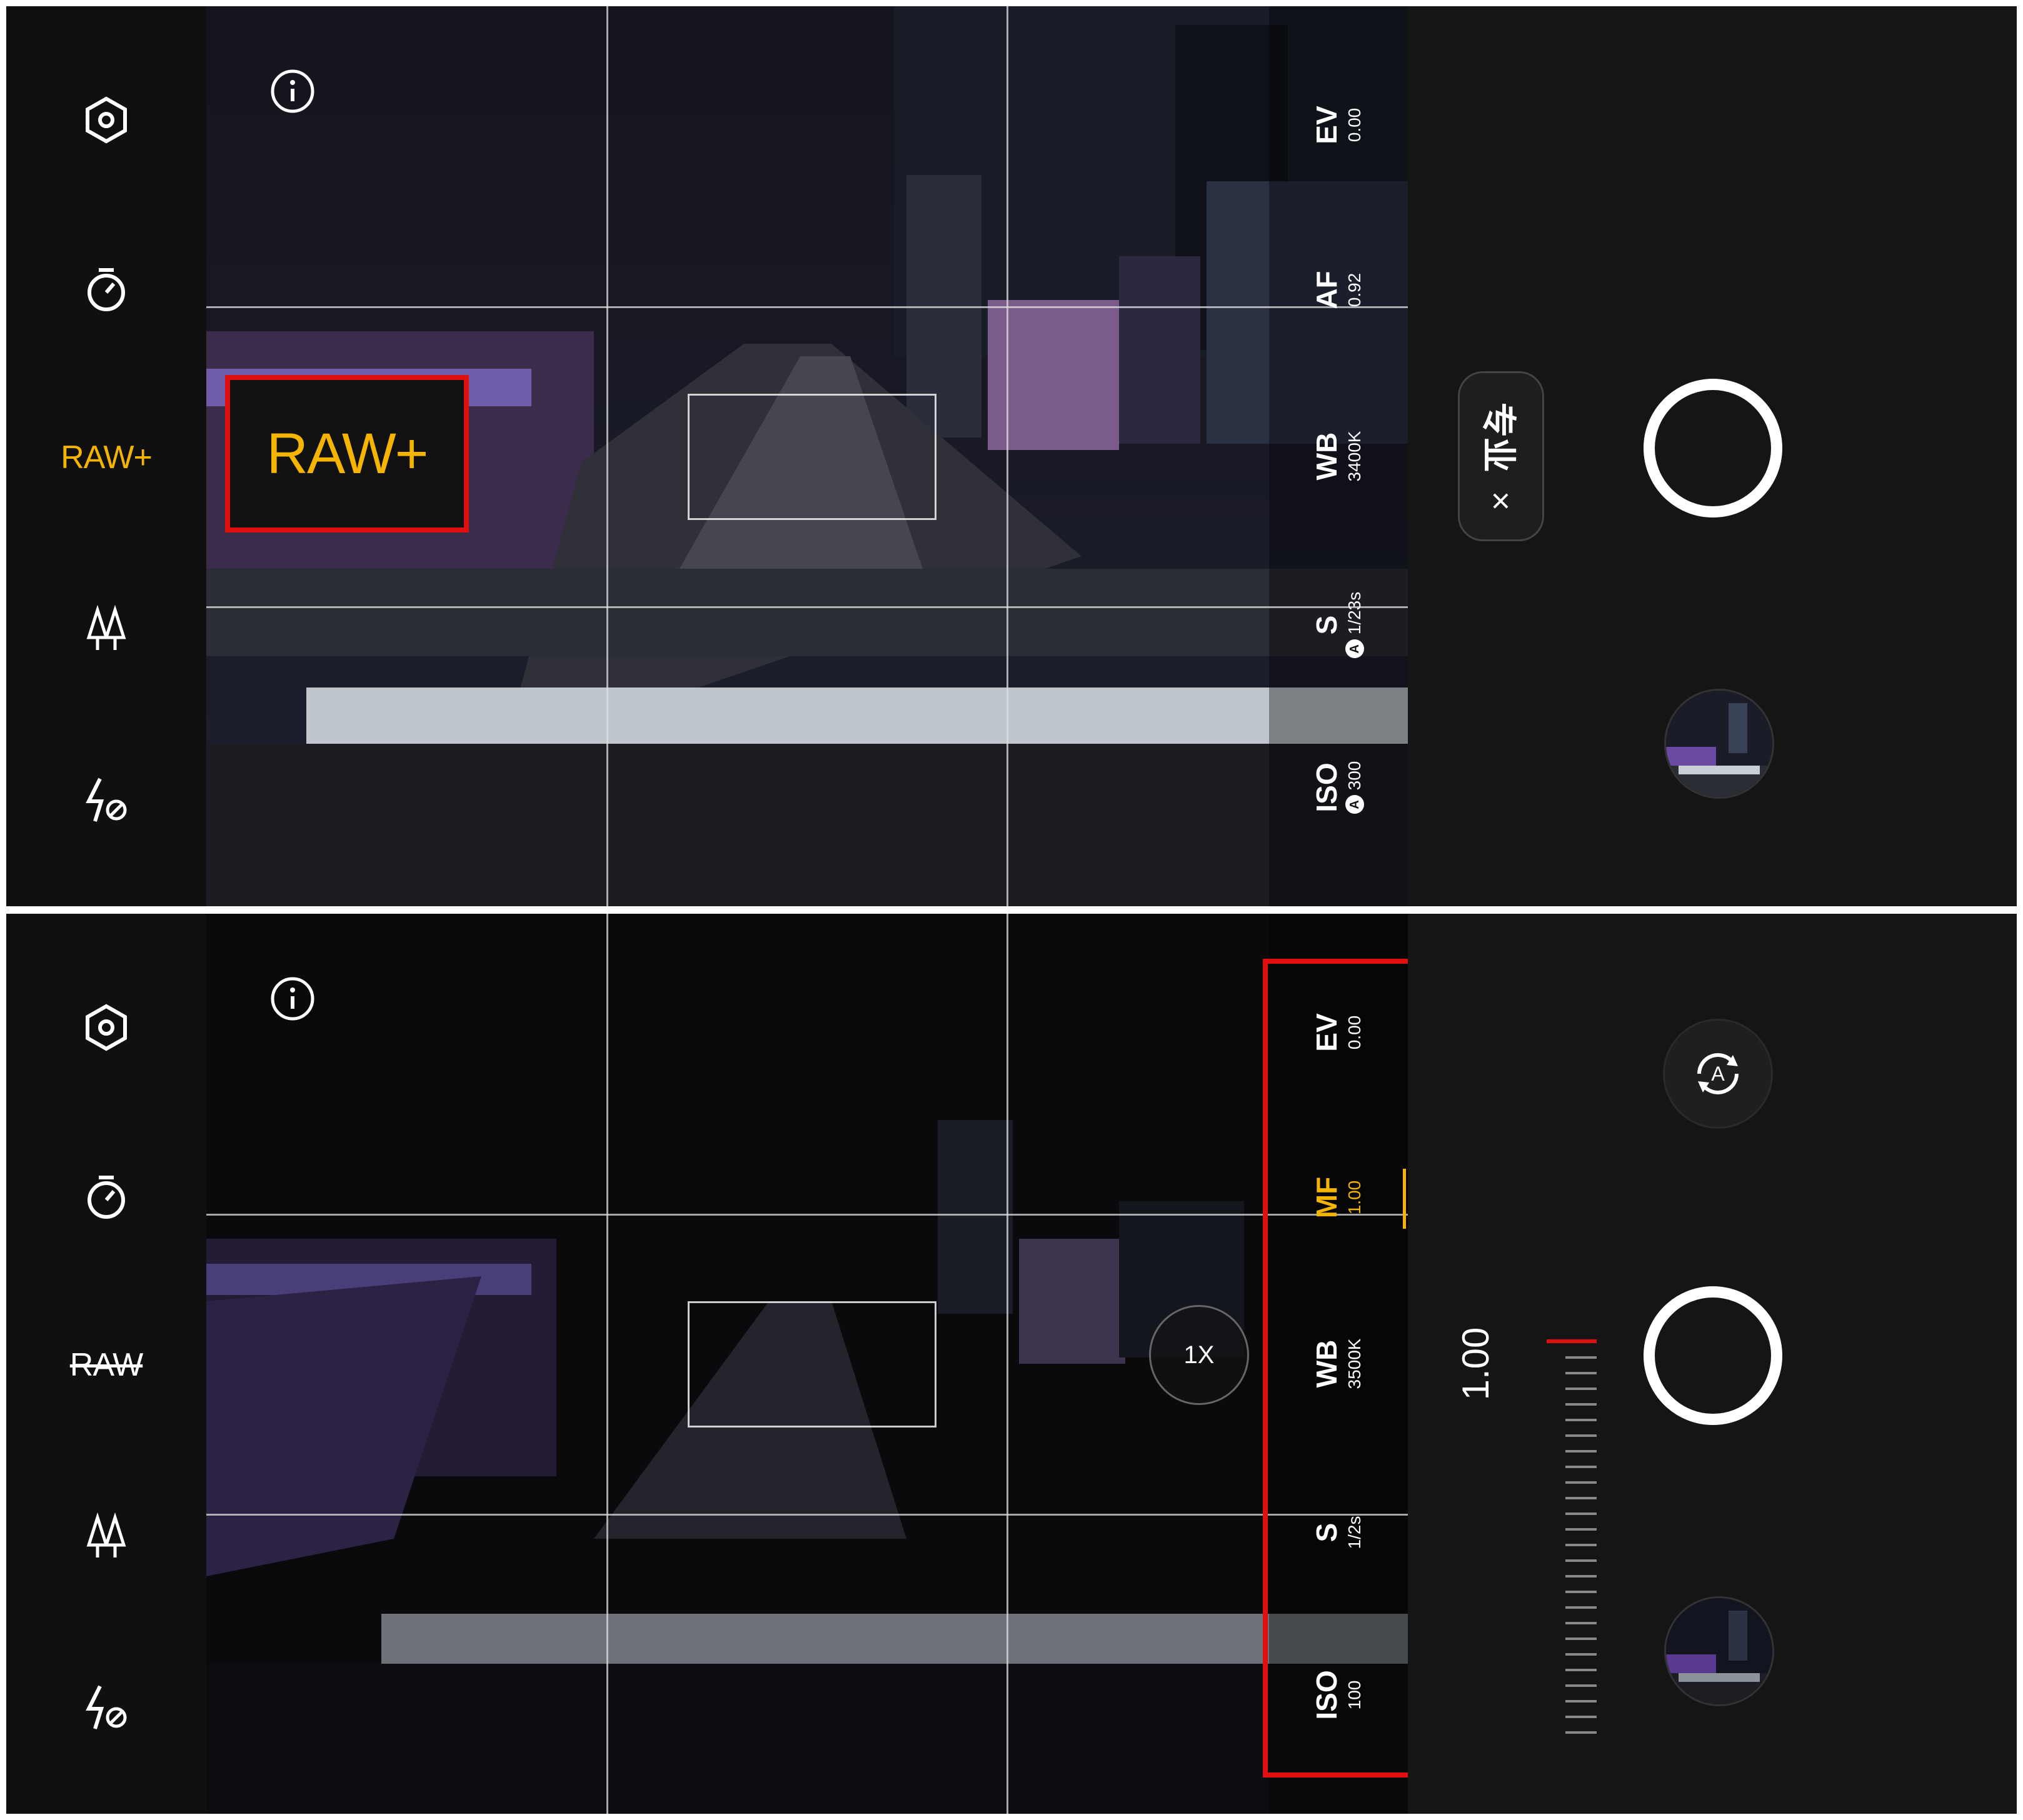  I want to click on svg-text: A, so click(1718, 1073).